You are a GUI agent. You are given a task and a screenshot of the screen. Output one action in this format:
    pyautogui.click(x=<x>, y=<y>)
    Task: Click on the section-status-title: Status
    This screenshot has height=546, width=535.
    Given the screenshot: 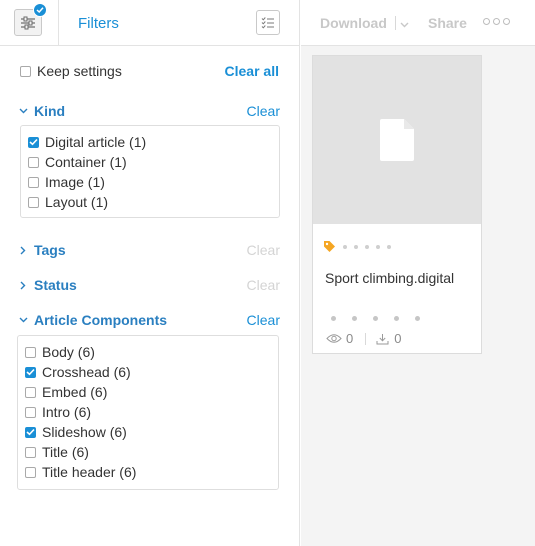 What is the action you would take?
    pyautogui.click(x=55, y=285)
    